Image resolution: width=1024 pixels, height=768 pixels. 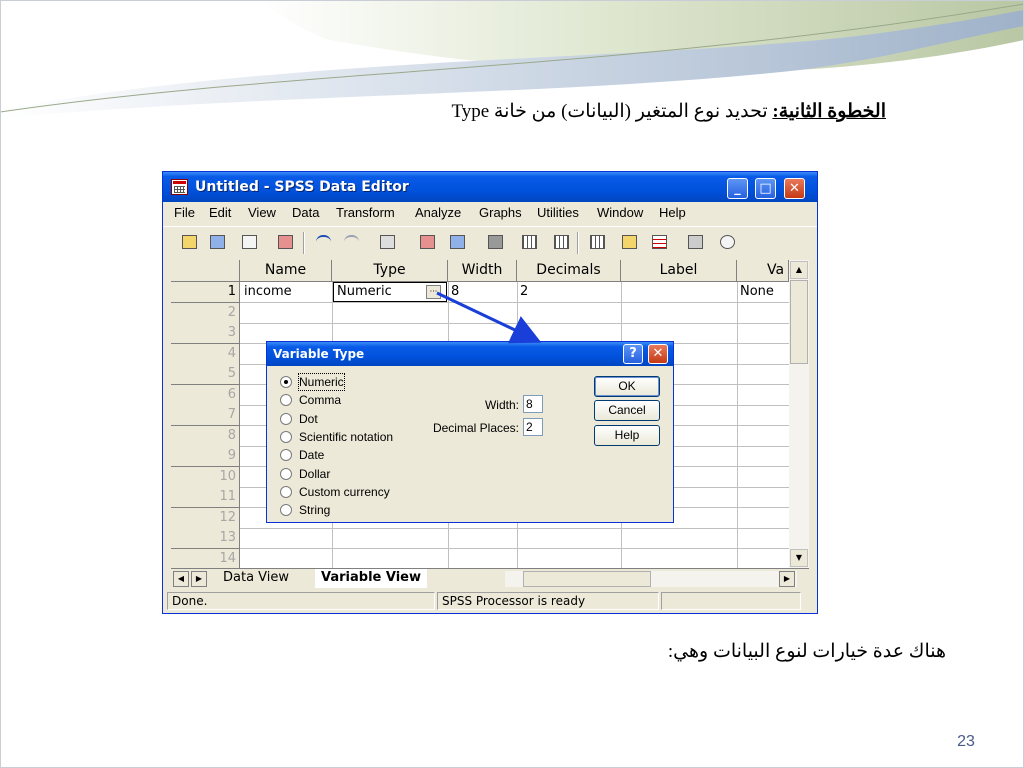 What do you see at coordinates (256, 578) in the screenshot?
I see `tab-data-view: Data View` at bounding box center [256, 578].